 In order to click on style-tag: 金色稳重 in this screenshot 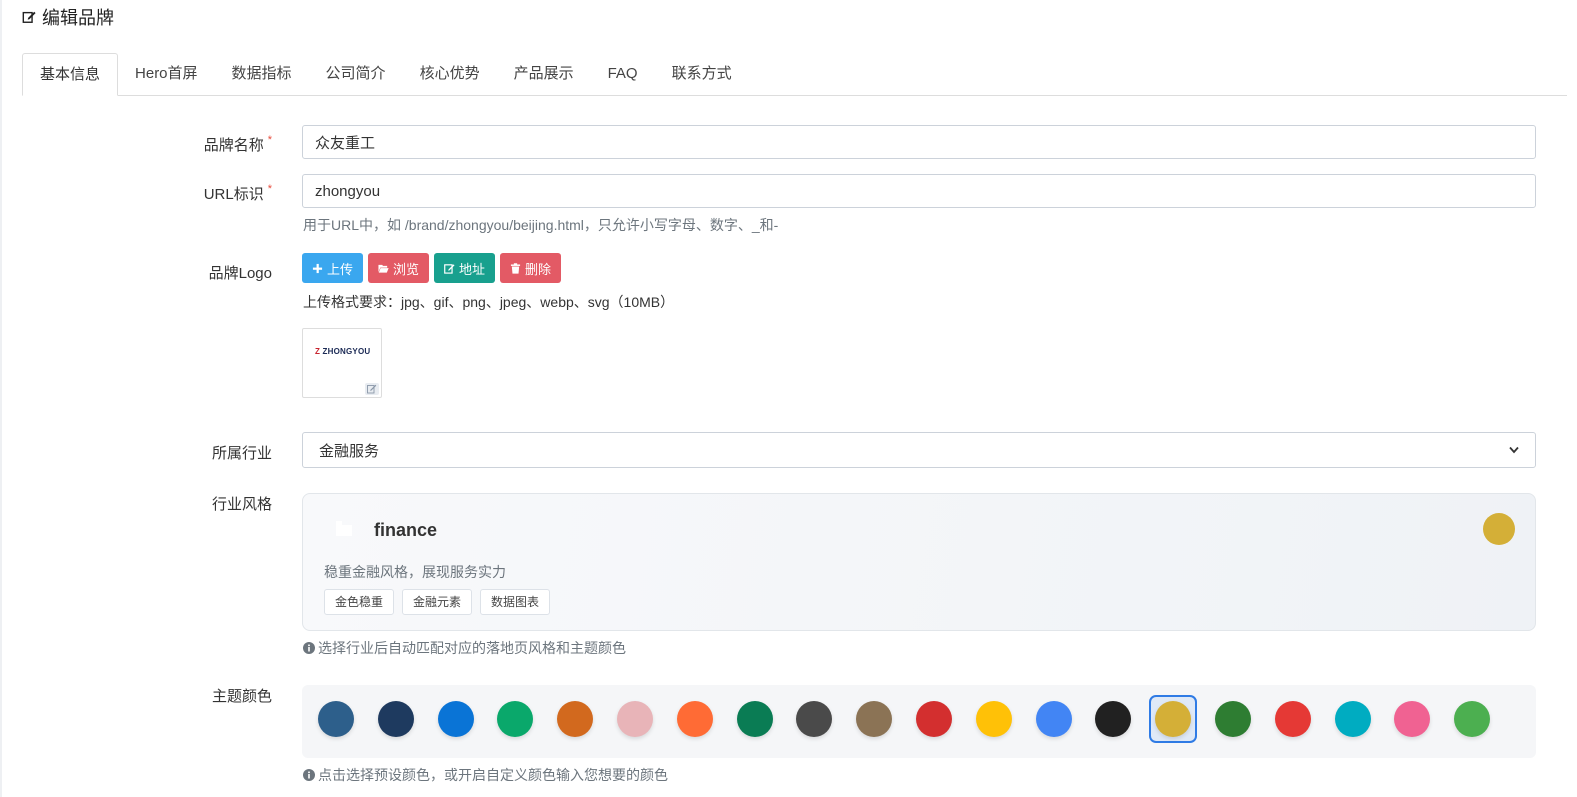, I will do `click(359, 602)`.